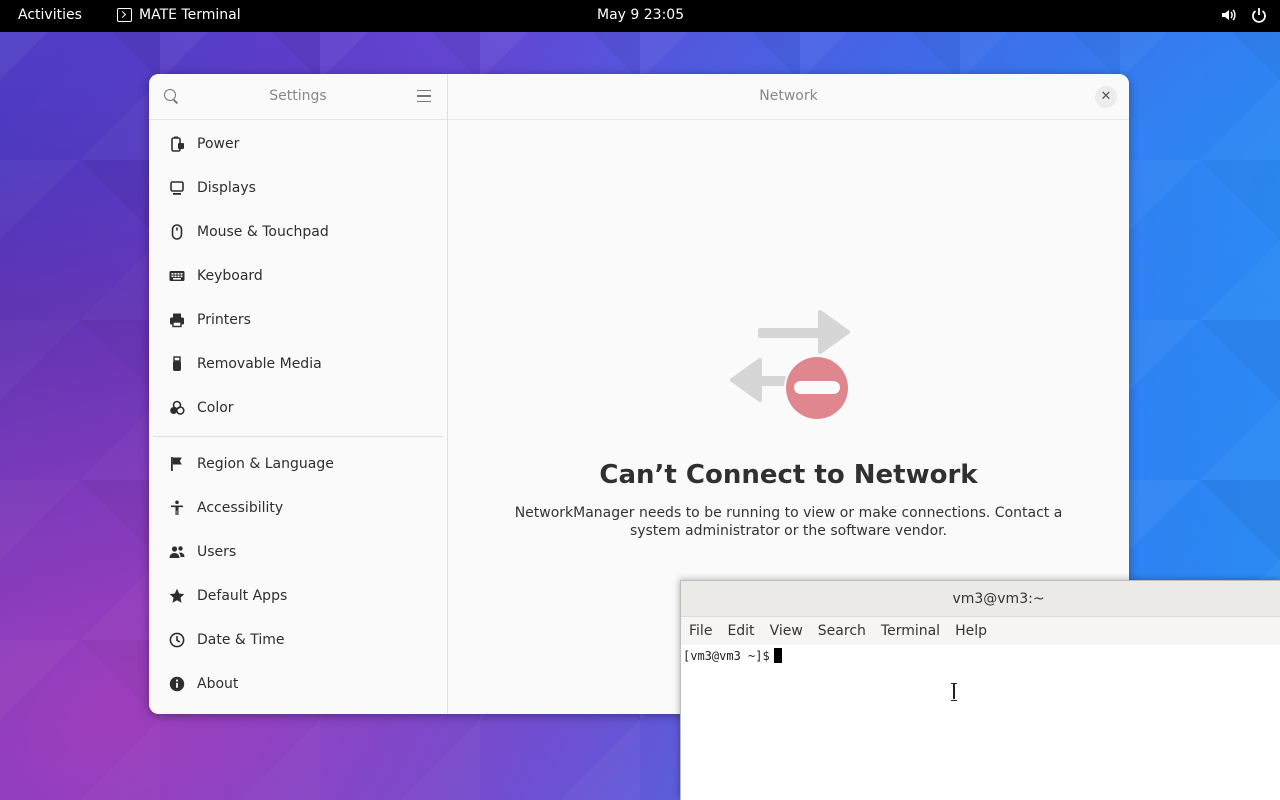 This screenshot has height=800, width=1280. I want to click on terminal-title: vm3@vm3:~, so click(998, 599).